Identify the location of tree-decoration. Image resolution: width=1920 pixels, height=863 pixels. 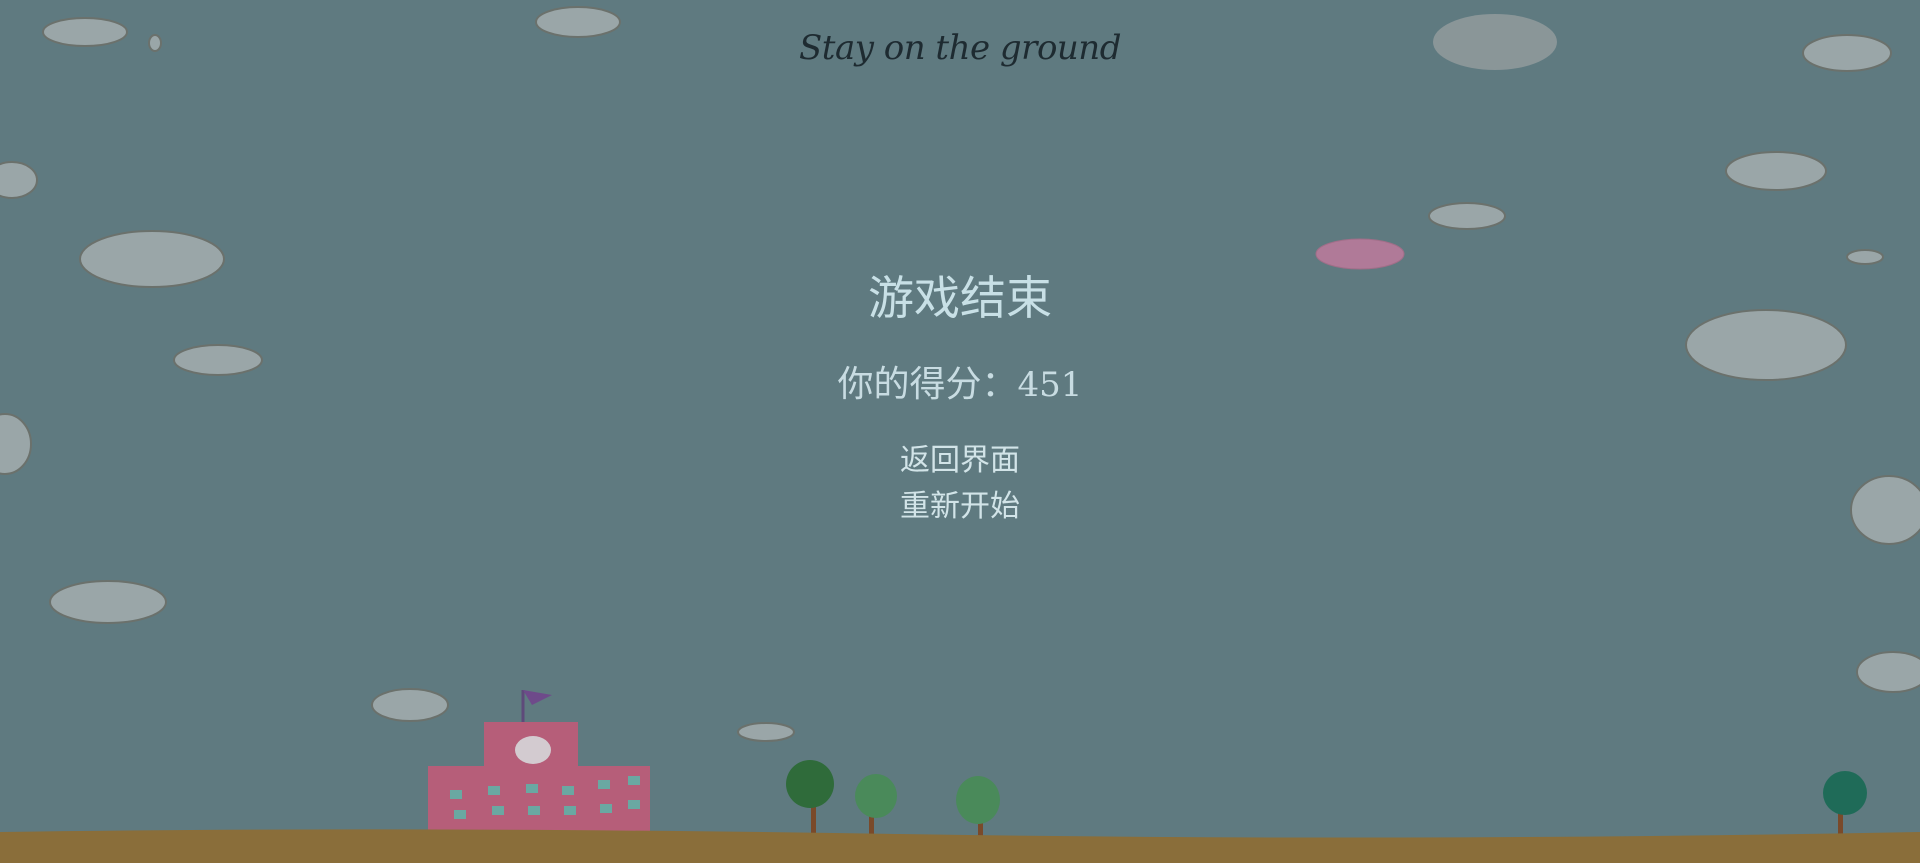
(1326, 800).